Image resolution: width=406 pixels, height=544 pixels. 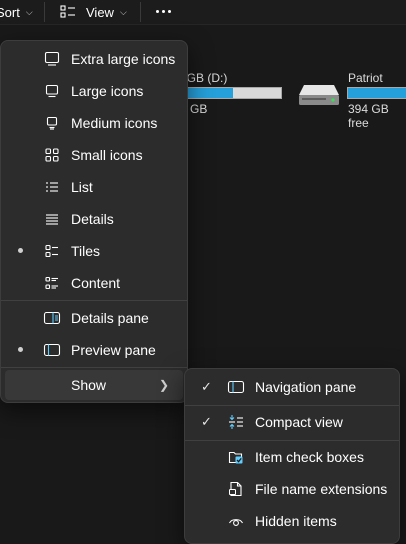 What do you see at coordinates (163, 385) in the screenshot?
I see `chevron-right-icon: ❯` at bounding box center [163, 385].